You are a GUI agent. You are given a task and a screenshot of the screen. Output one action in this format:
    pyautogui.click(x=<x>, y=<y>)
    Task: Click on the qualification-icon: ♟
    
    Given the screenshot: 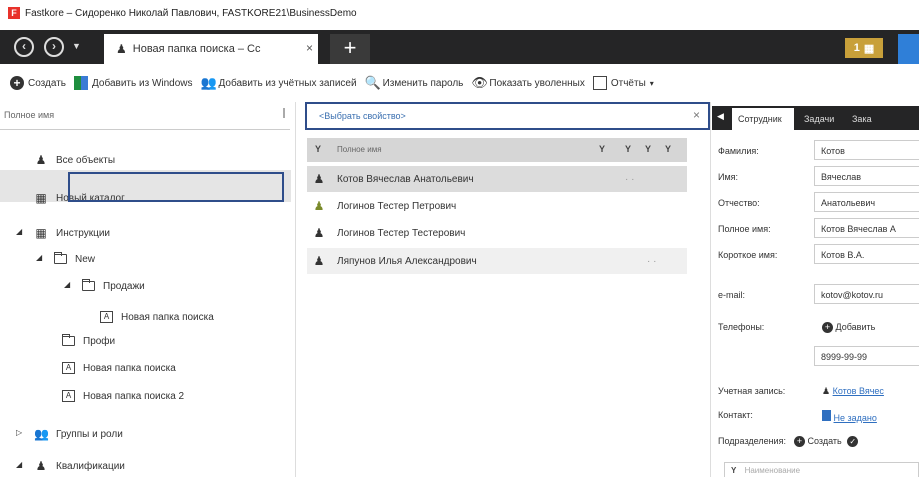 What is the action you would take?
    pyautogui.click(x=41, y=466)
    